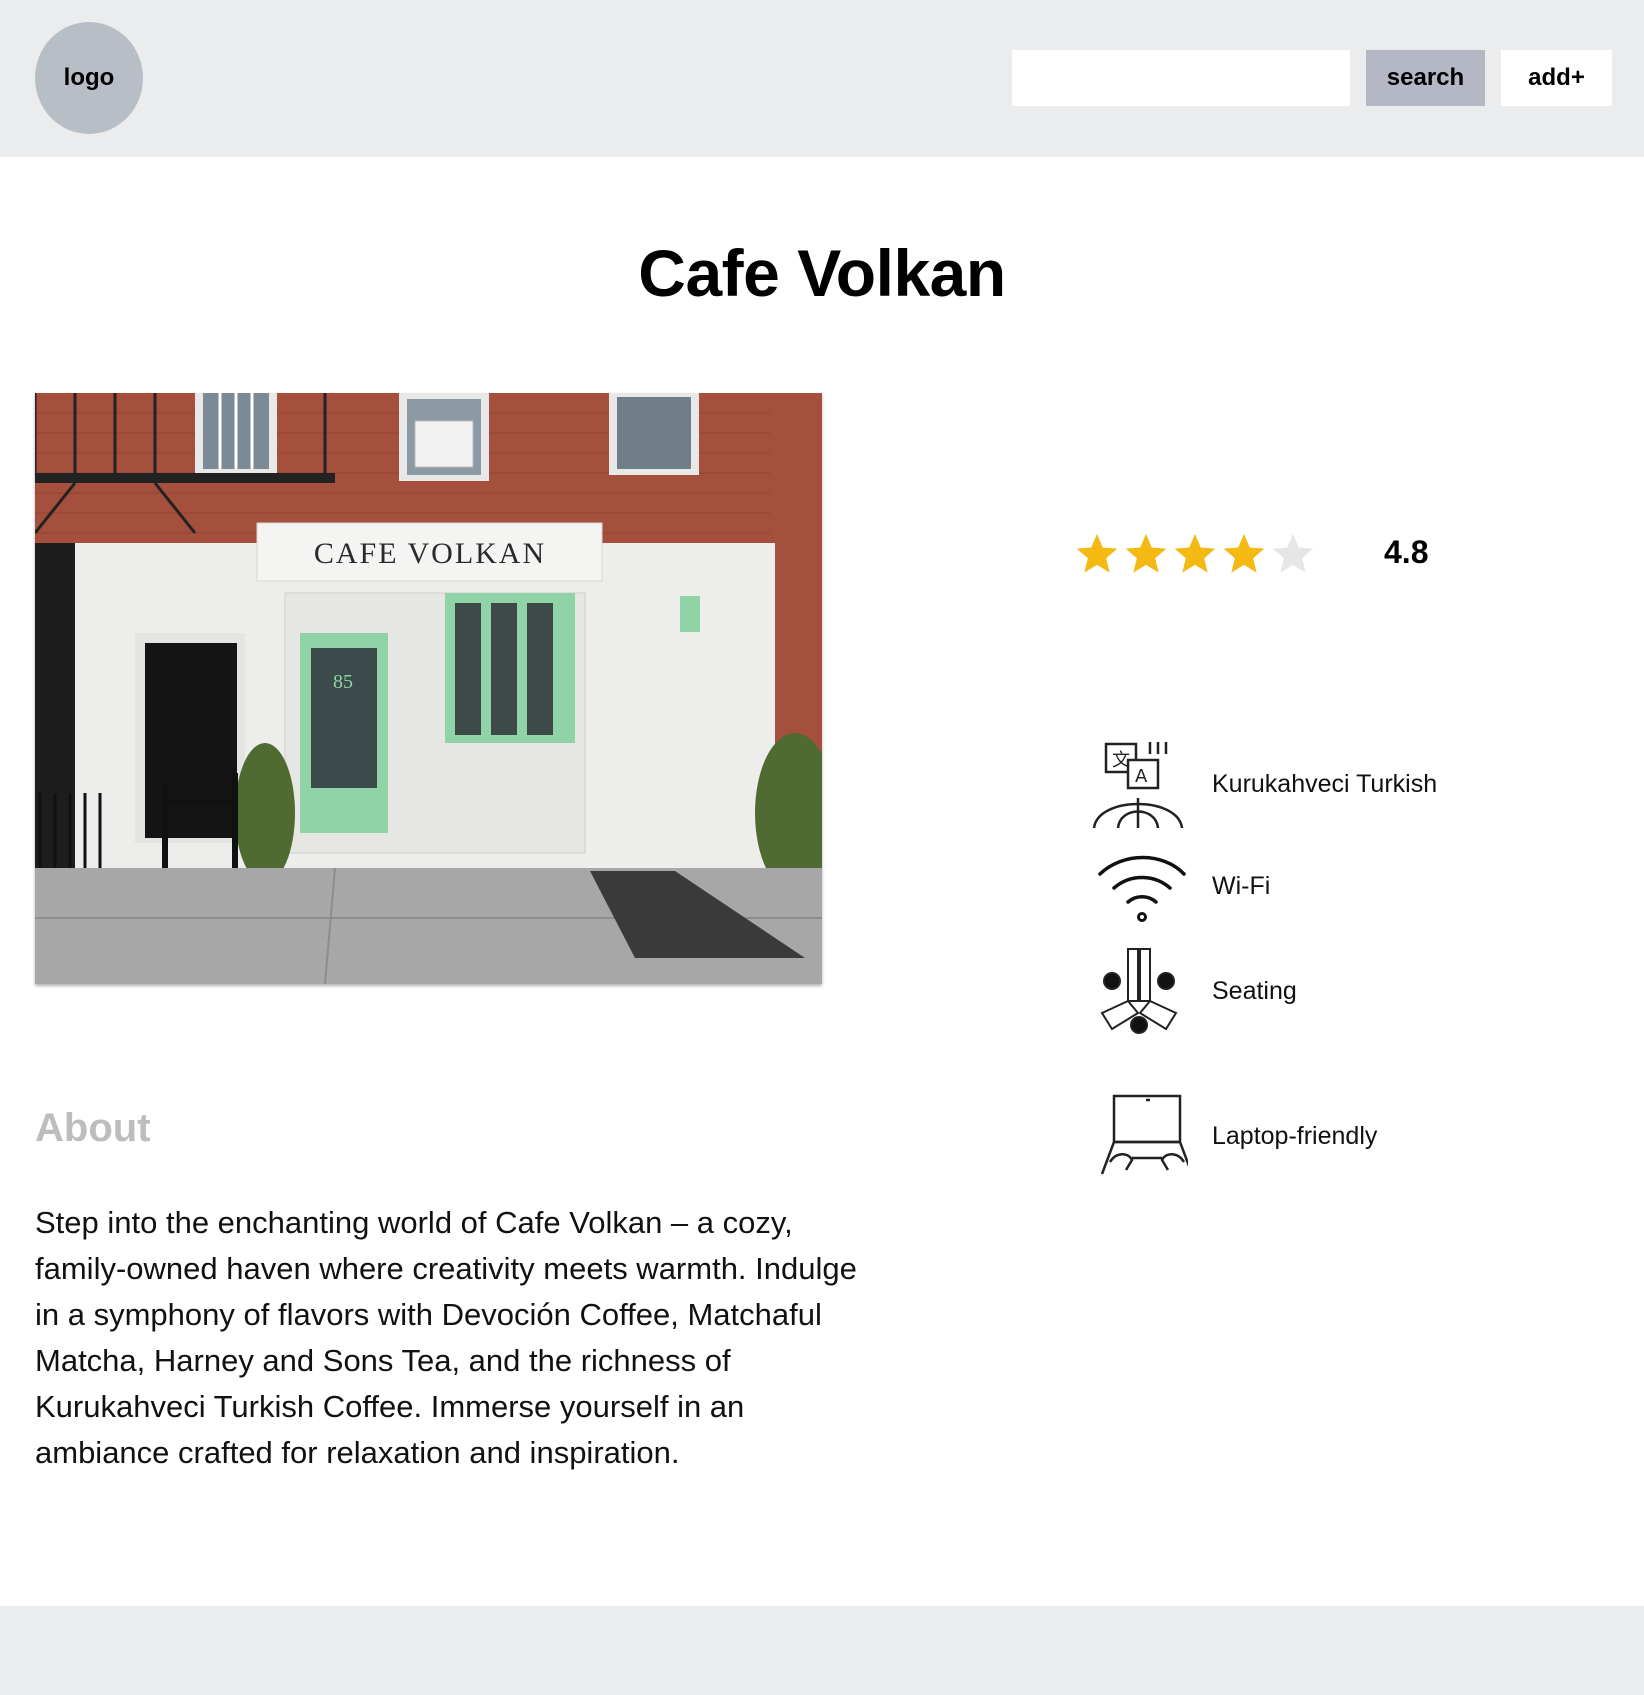 This screenshot has width=1644, height=1695. I want to click on logo: logo, so click(89, 78).